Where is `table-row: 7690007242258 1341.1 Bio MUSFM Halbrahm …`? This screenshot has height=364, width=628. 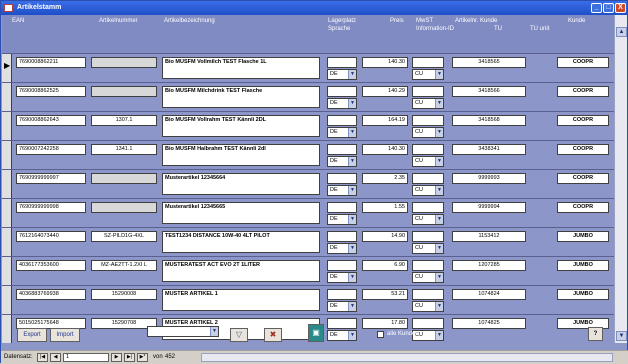
table-row: 7690007242258 1341.1 Bio MUSFM Halbrahm … is located at coordinates (308, 154).